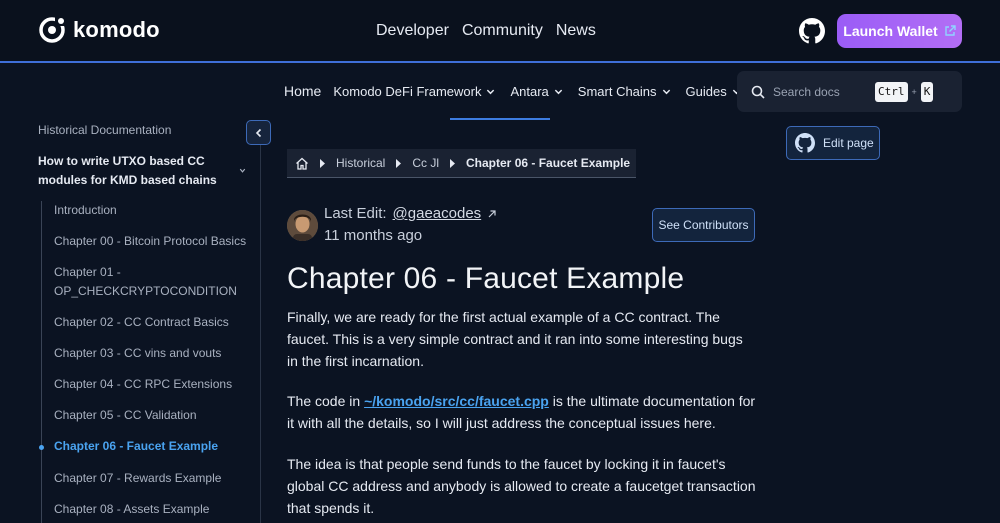  What do you see at coordinates (576, 31) in the screenshot?
I see `nav-news: News` at bounding box center [576, 31].